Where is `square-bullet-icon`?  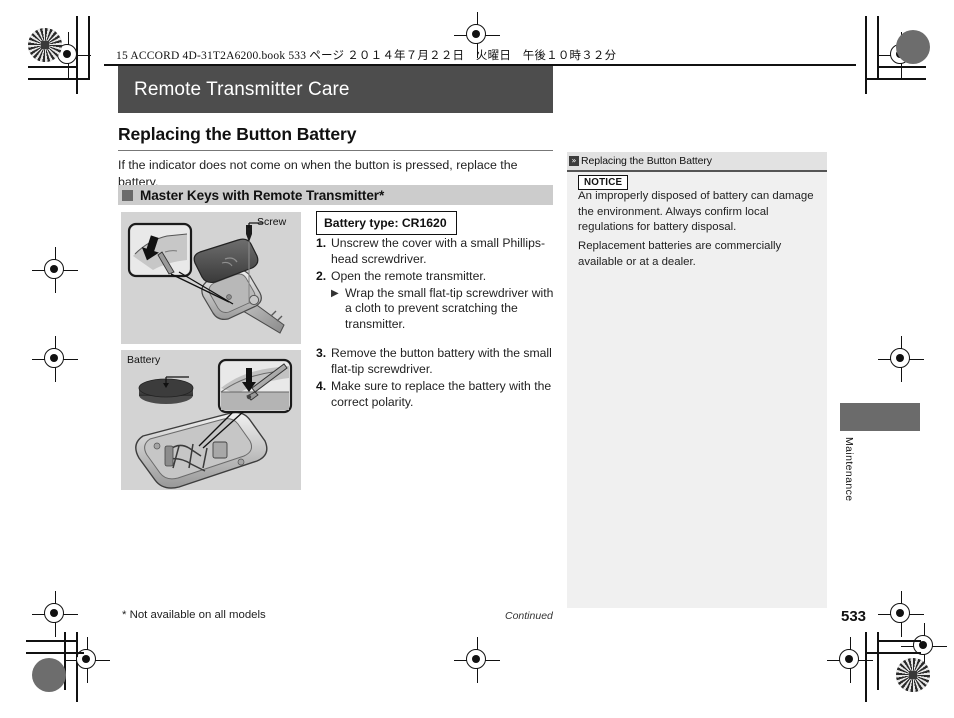
square-bullet-icon is located at coordinates (127, 195).